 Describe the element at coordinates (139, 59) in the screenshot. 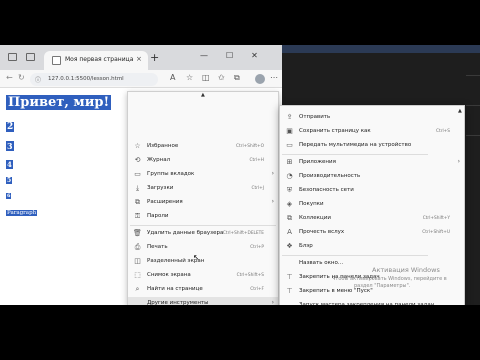

I see `tab-close-icon: ×` at that location.